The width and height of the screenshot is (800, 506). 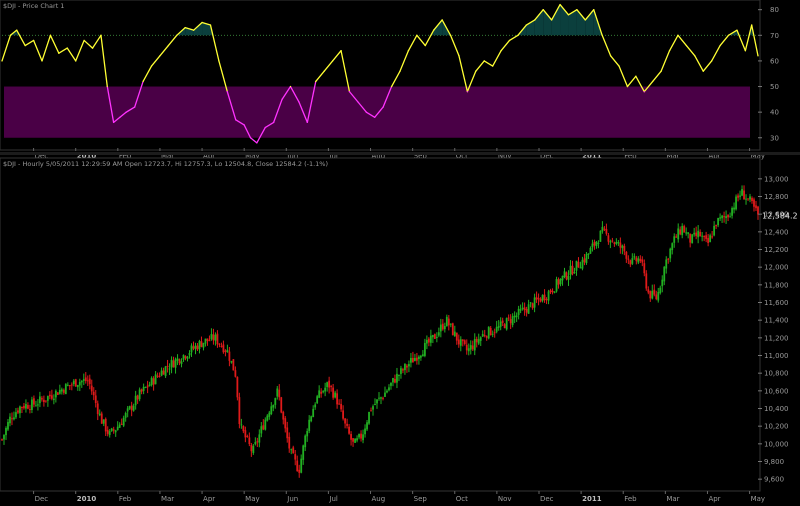 I want to click on price-x-tick-label: Mar, so click(x=167, y=499).